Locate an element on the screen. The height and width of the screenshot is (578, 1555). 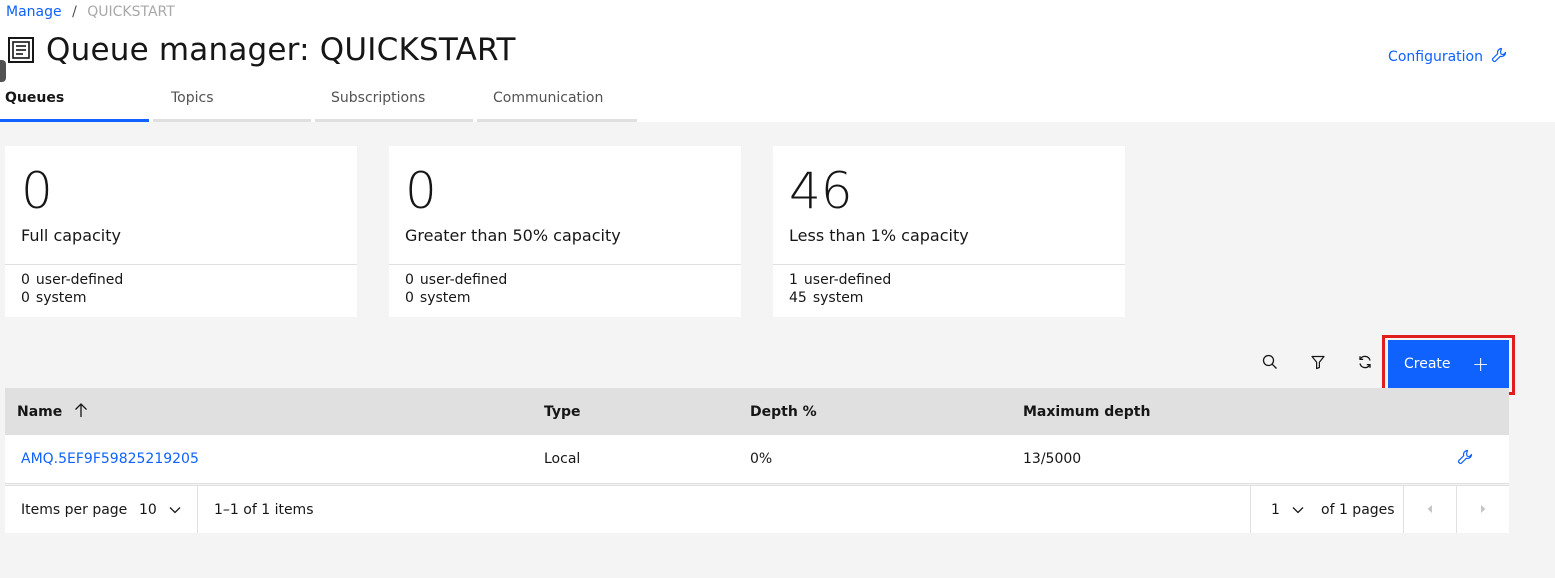
caret-left-icon is located at coordinates (1430, 510).